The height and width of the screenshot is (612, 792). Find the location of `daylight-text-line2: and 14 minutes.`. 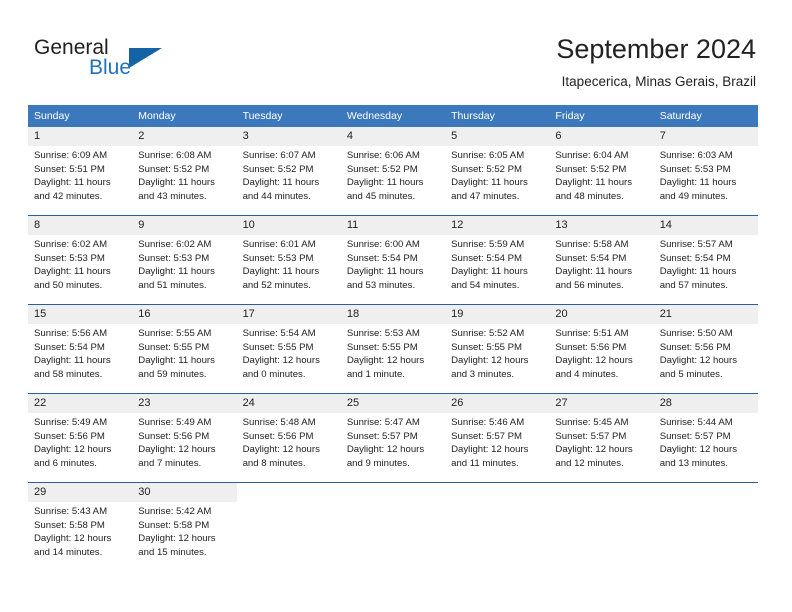

daylight-text-line2: and 14 minutes. is located at coordinates (68, 552).